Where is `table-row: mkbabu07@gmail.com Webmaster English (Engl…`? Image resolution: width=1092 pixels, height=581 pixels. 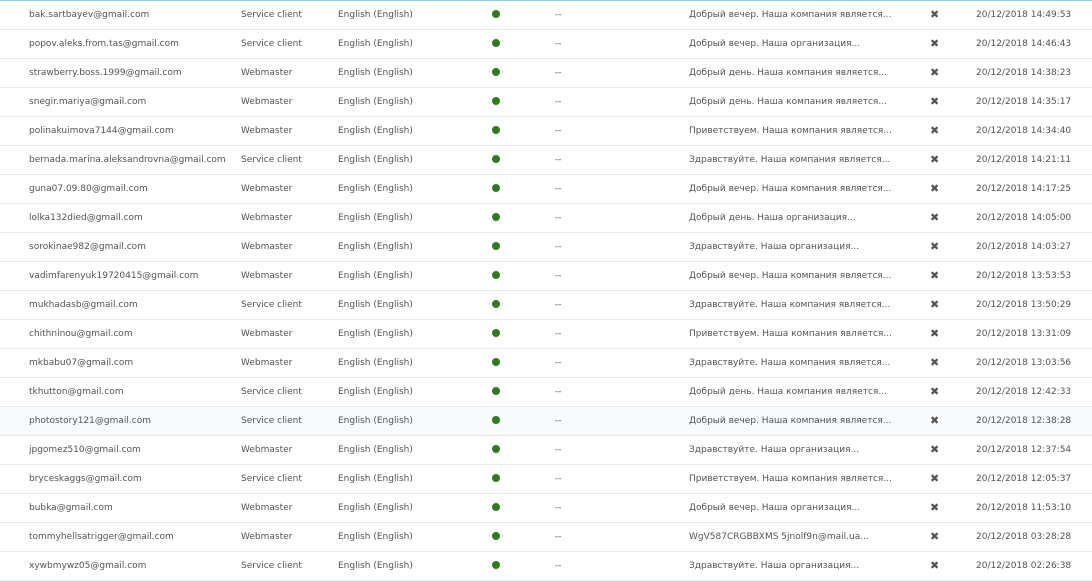
table-row: mkbabu07@gmail.com Webmaster English (Engl… is located at coordinates (546, 363).